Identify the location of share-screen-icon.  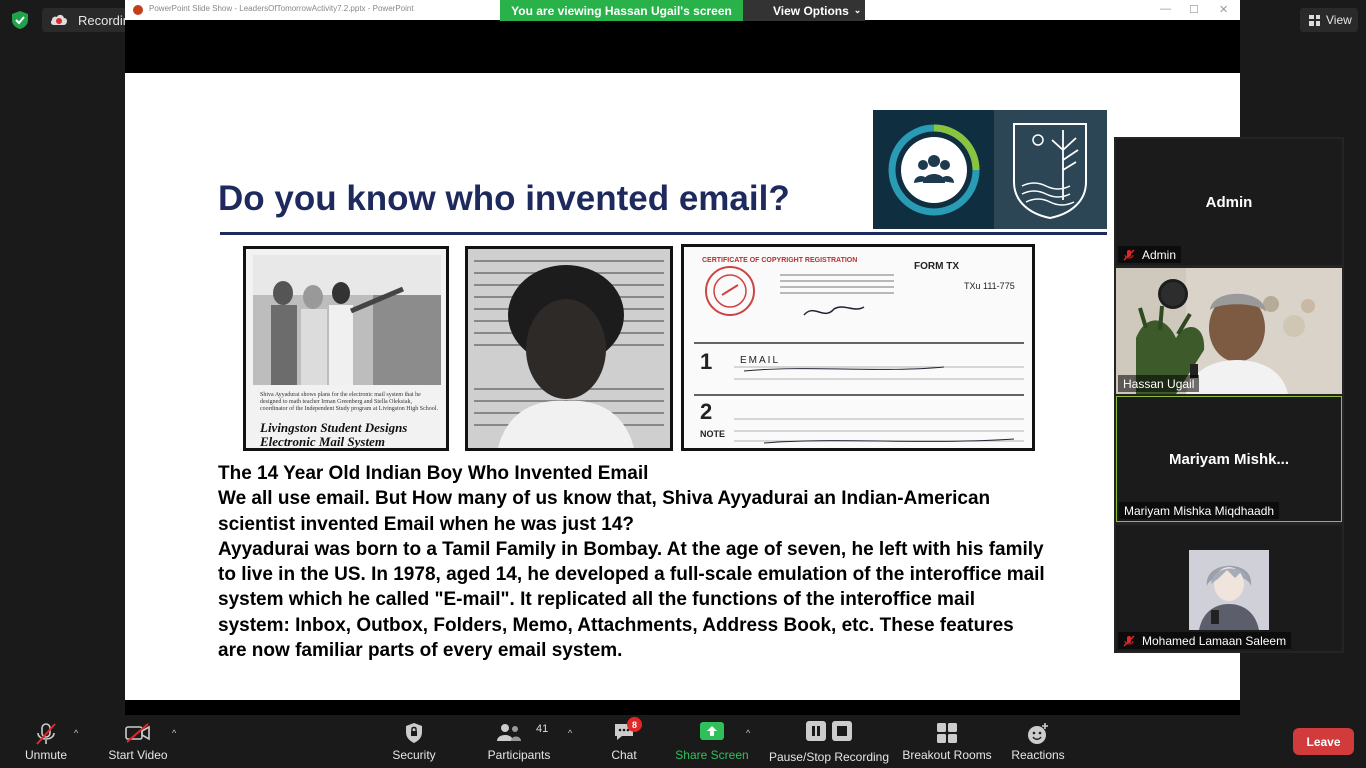
(712, 731).